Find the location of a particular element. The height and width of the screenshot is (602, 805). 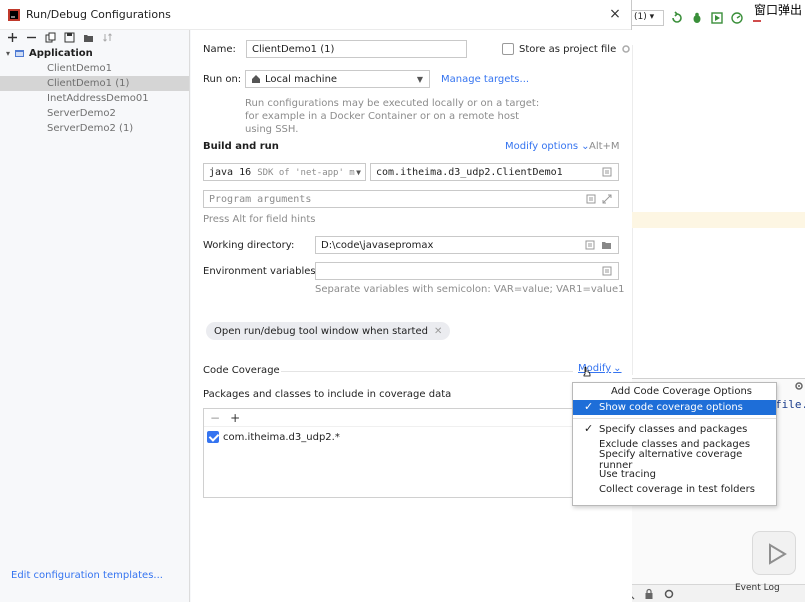

modify-options-button: Modify options ⌄ is located at coordinates (547, 146).